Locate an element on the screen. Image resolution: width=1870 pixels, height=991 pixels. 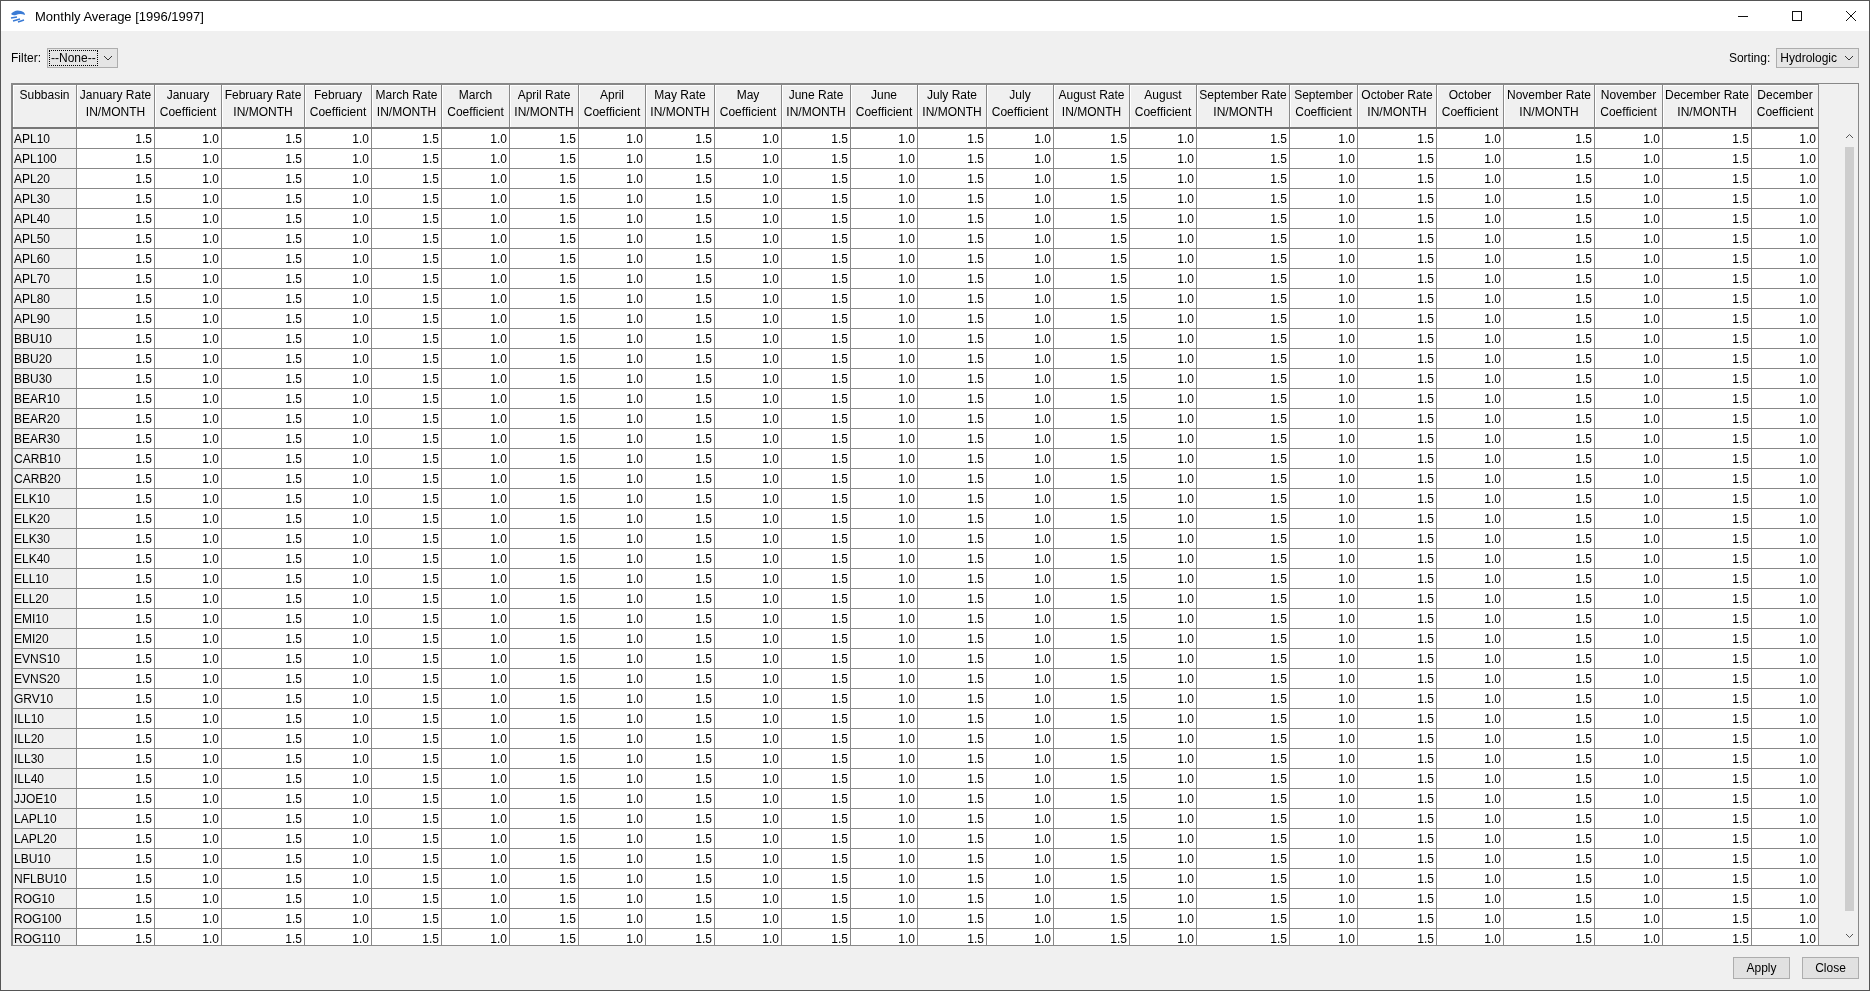
row-header: ROG100 is located at coordinates (44, 918).